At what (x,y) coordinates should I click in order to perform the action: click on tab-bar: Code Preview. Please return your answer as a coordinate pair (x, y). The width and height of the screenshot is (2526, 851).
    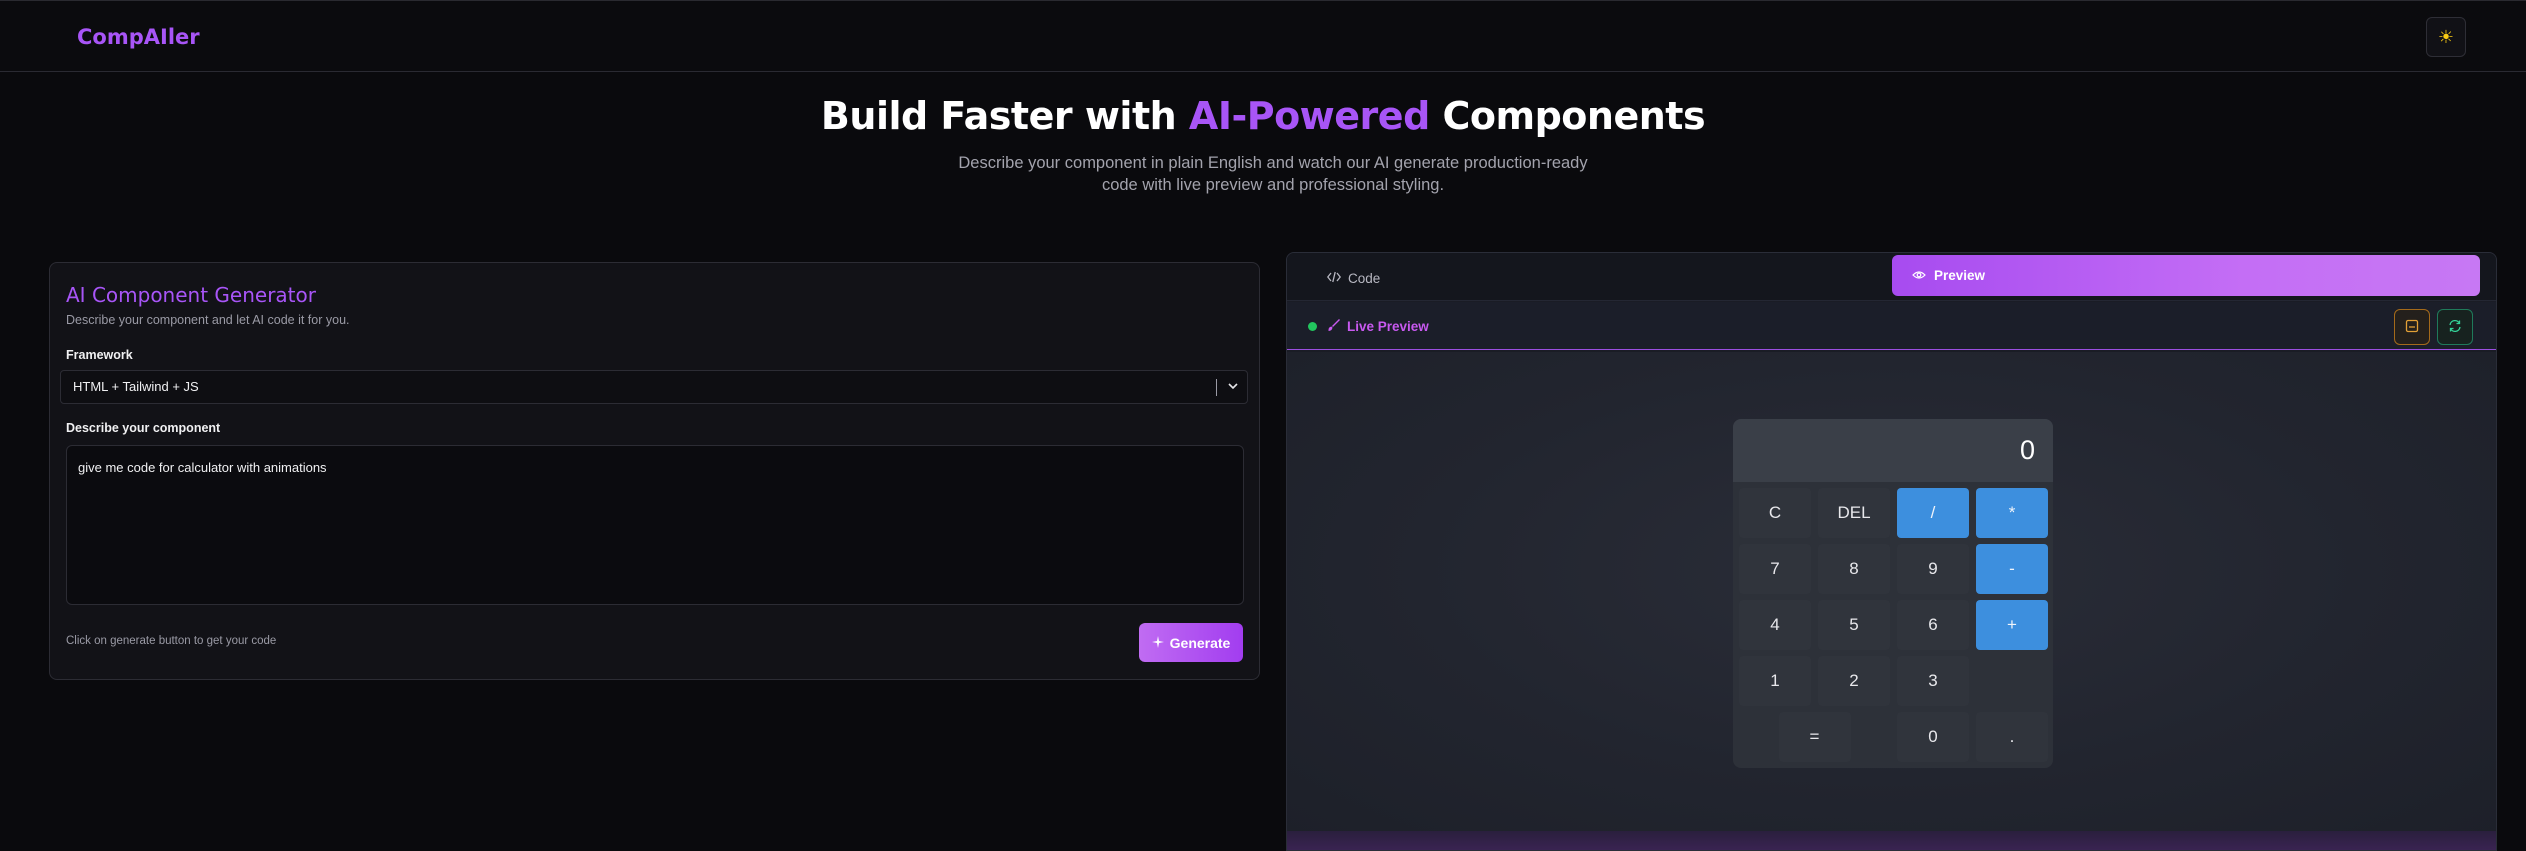
    Looking at the image, I should click on (1891, 277).